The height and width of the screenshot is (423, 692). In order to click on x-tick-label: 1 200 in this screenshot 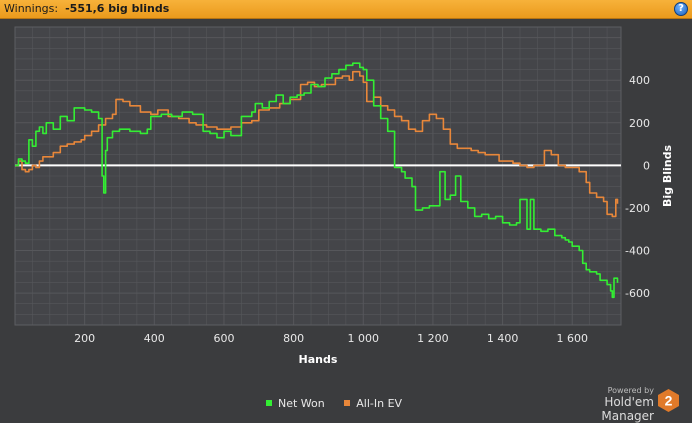, I will do `click(433, 338)`.